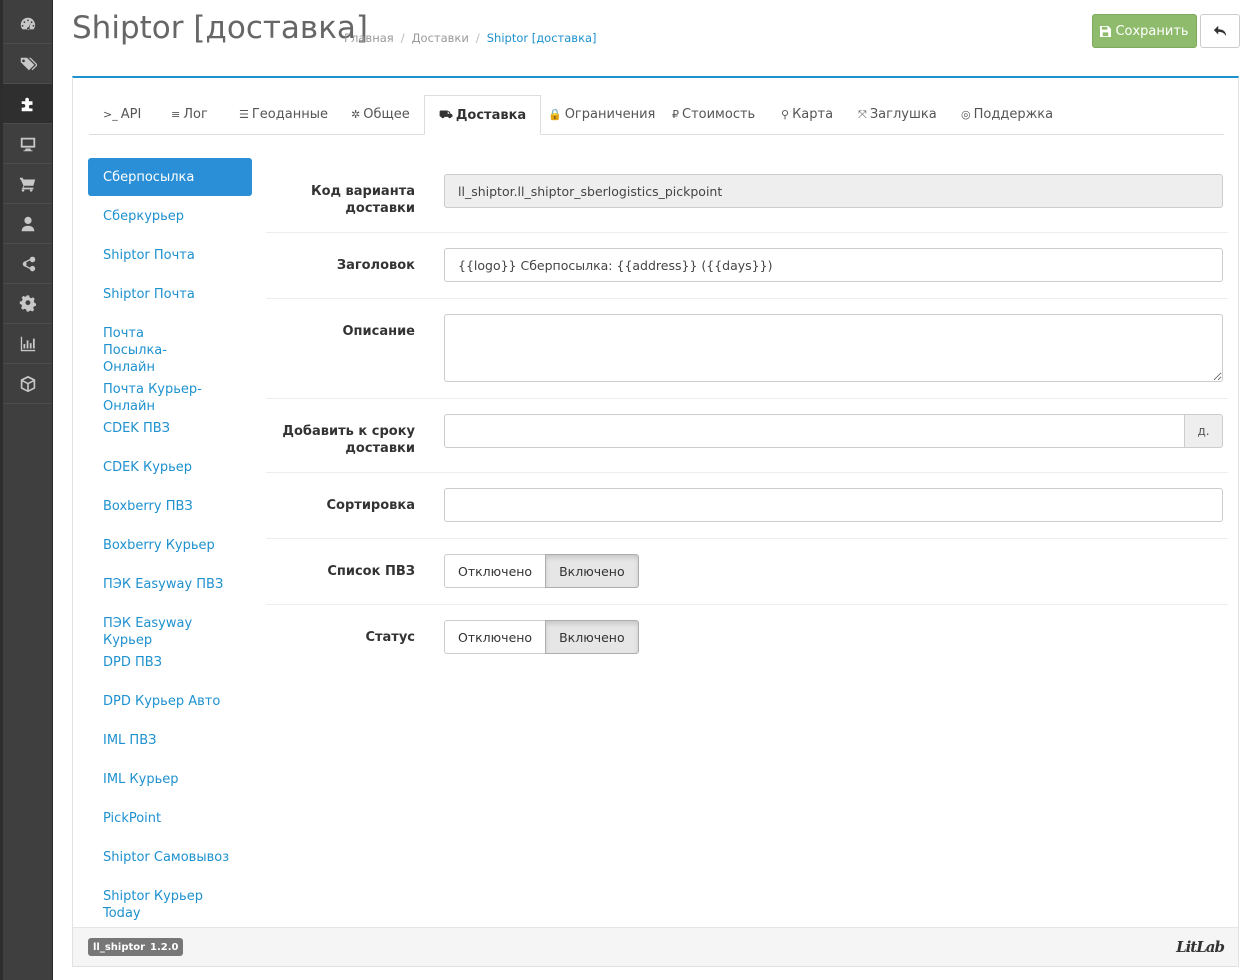  I want to click on tab-label: API, so click(131, 114).